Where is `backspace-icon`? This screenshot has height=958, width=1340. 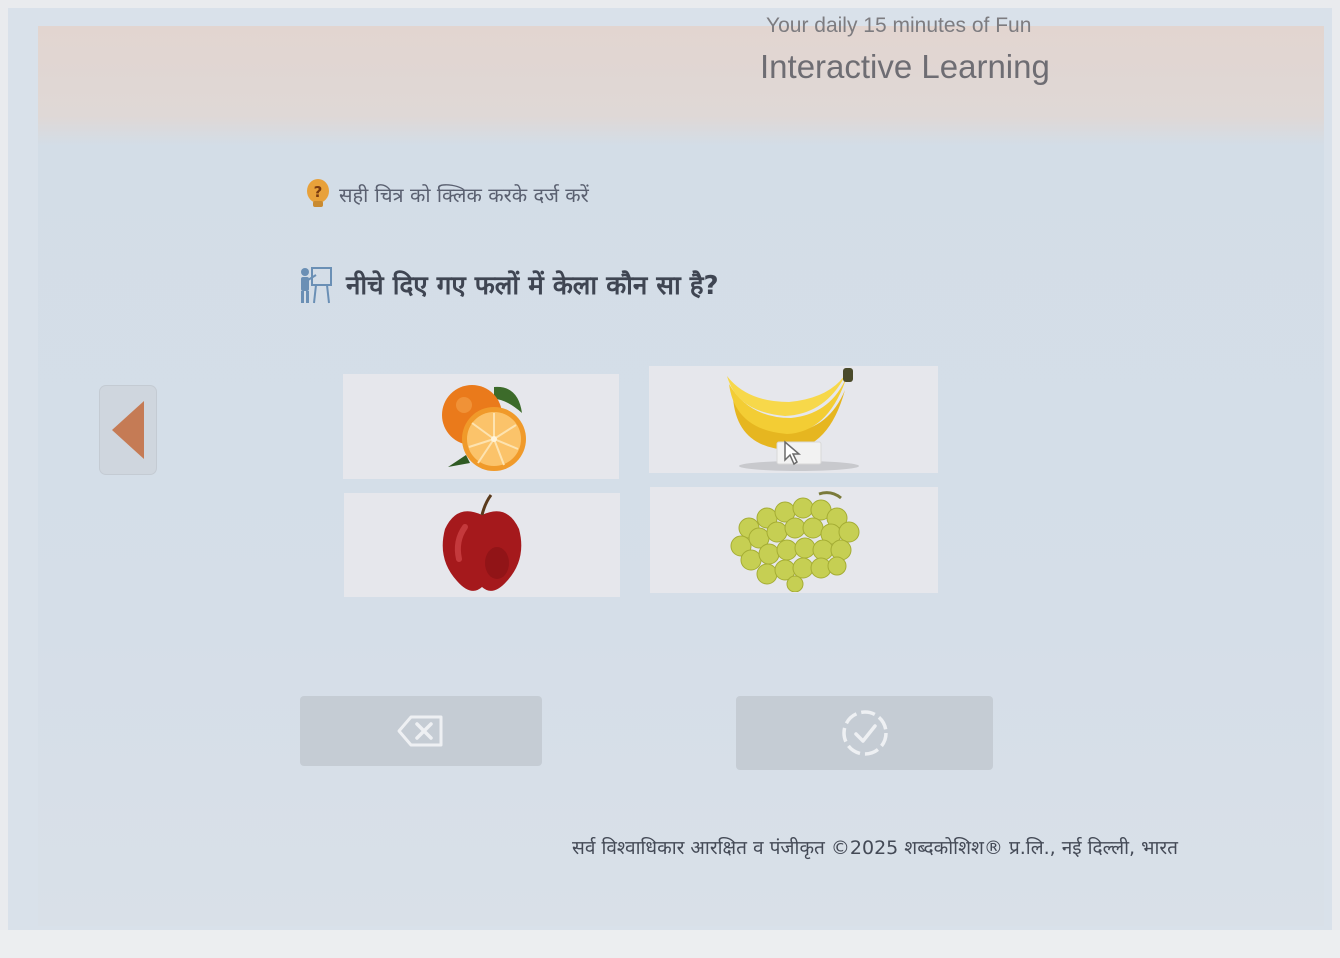
backspace-icon is located at coordinates (420, 731).